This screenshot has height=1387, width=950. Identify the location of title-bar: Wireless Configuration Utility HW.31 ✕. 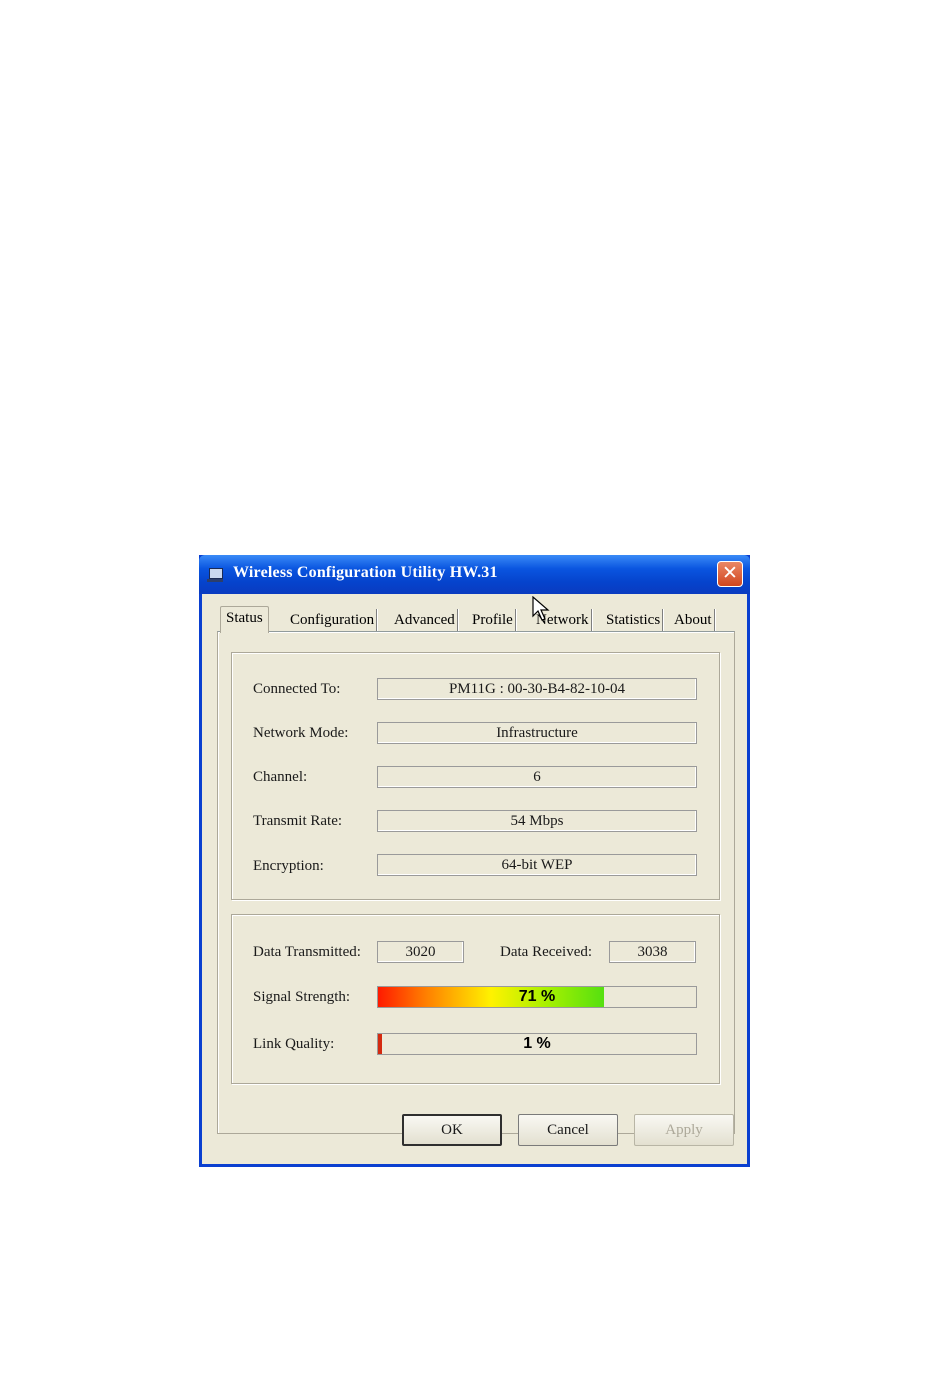
(474, 574).